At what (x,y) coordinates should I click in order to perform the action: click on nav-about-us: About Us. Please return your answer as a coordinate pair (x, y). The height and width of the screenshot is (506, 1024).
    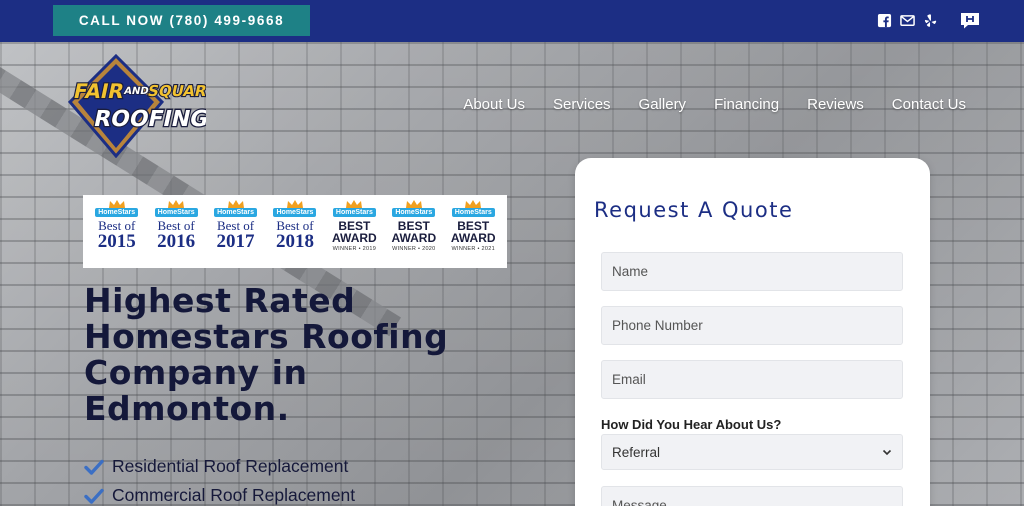
    Looking at the image, I should click on (494, 104).